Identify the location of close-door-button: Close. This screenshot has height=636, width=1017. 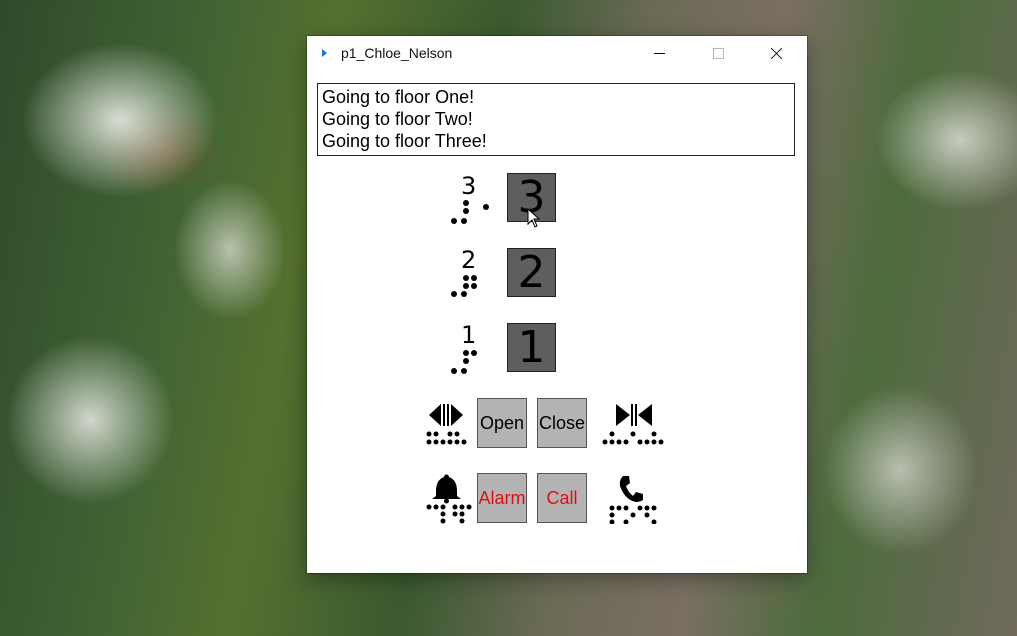
(562, 423).